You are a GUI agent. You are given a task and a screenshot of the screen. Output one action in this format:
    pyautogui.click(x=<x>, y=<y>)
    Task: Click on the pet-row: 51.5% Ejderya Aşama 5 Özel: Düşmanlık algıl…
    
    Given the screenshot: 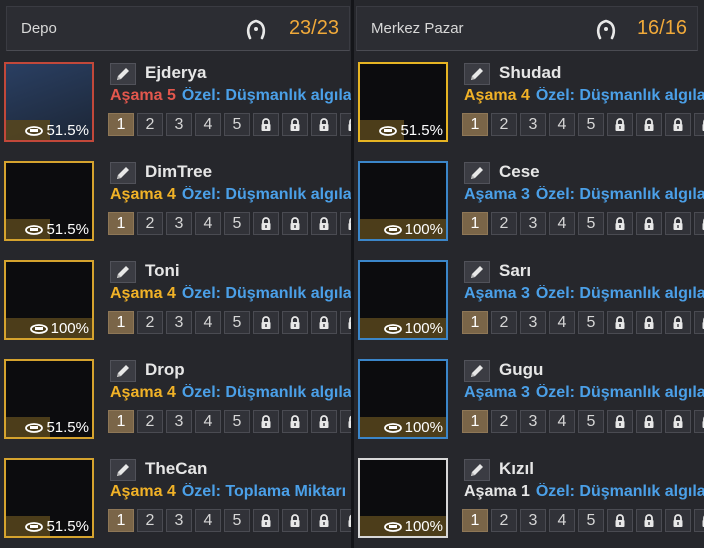 What is the action you would take?
    pyautogui.click(x=176, y=110)
    